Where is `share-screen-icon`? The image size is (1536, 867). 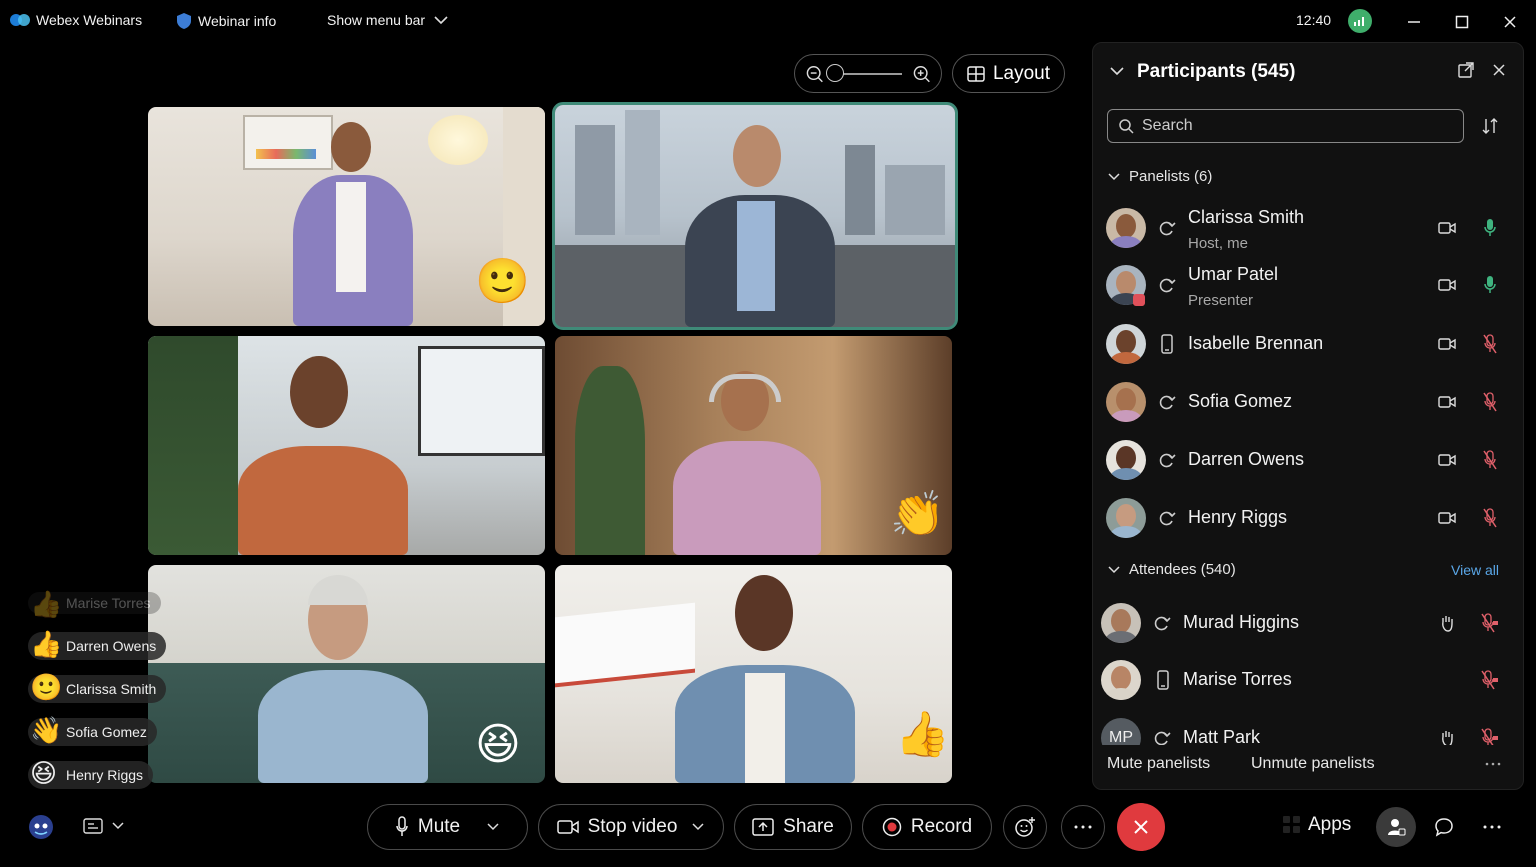 share-screen-icon is located at coordinates (763, 827).